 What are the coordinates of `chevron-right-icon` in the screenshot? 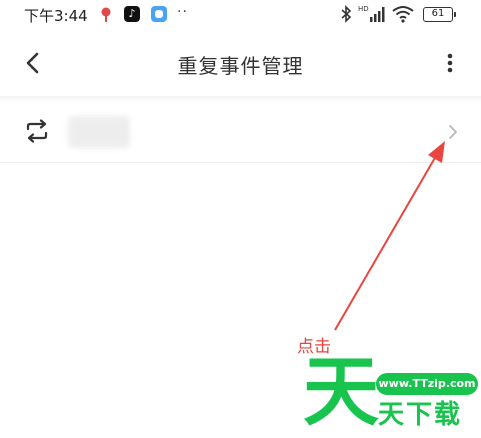 It's located at (453, 132).